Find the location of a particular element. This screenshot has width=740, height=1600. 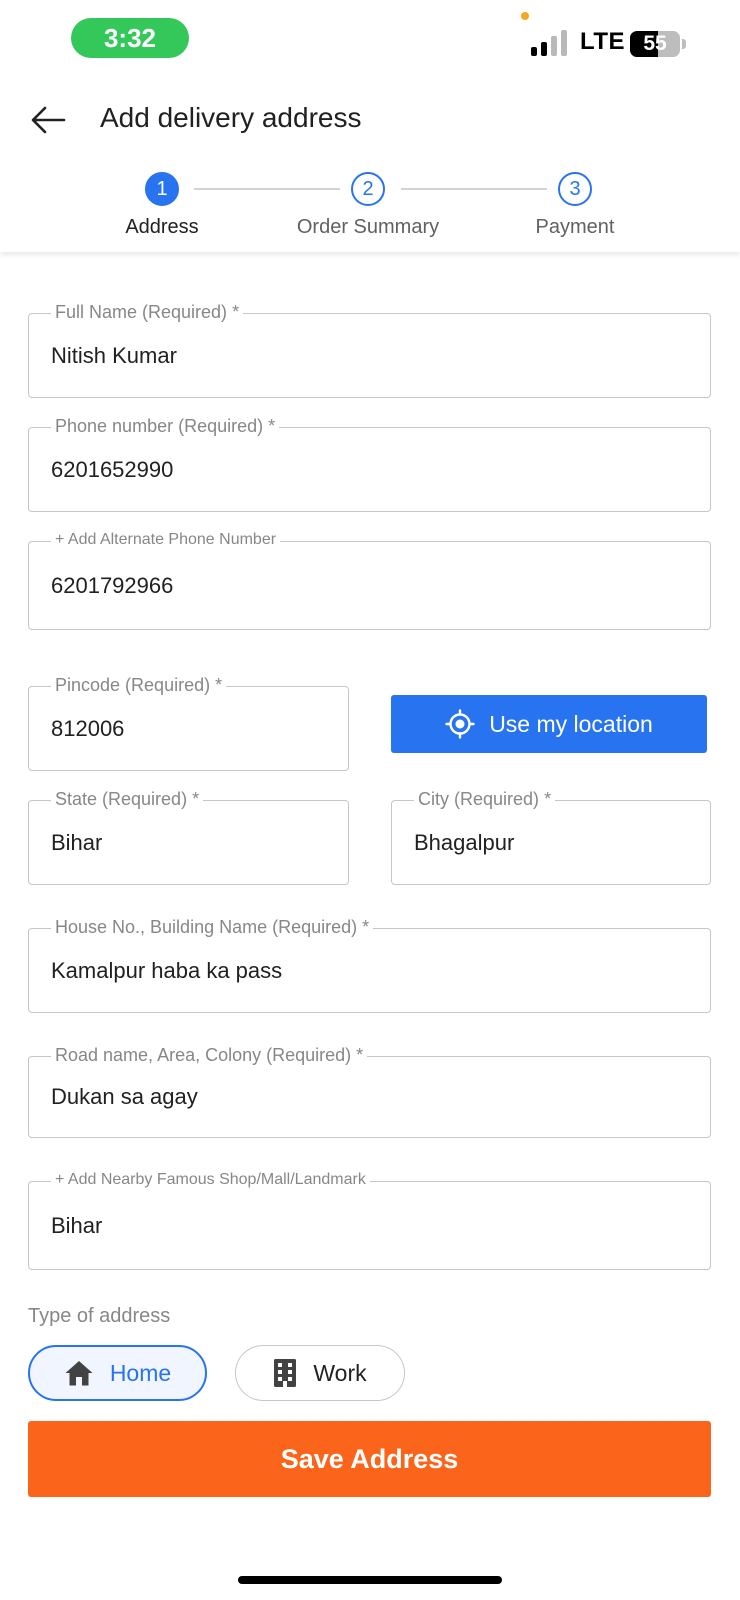

battery-icon: 55 is located at coordinates (655, 44).